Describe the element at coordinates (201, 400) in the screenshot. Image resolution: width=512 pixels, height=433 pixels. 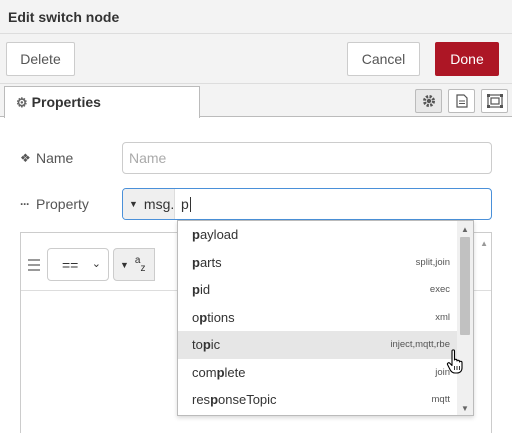
I see `item-name-start: res` at that location.